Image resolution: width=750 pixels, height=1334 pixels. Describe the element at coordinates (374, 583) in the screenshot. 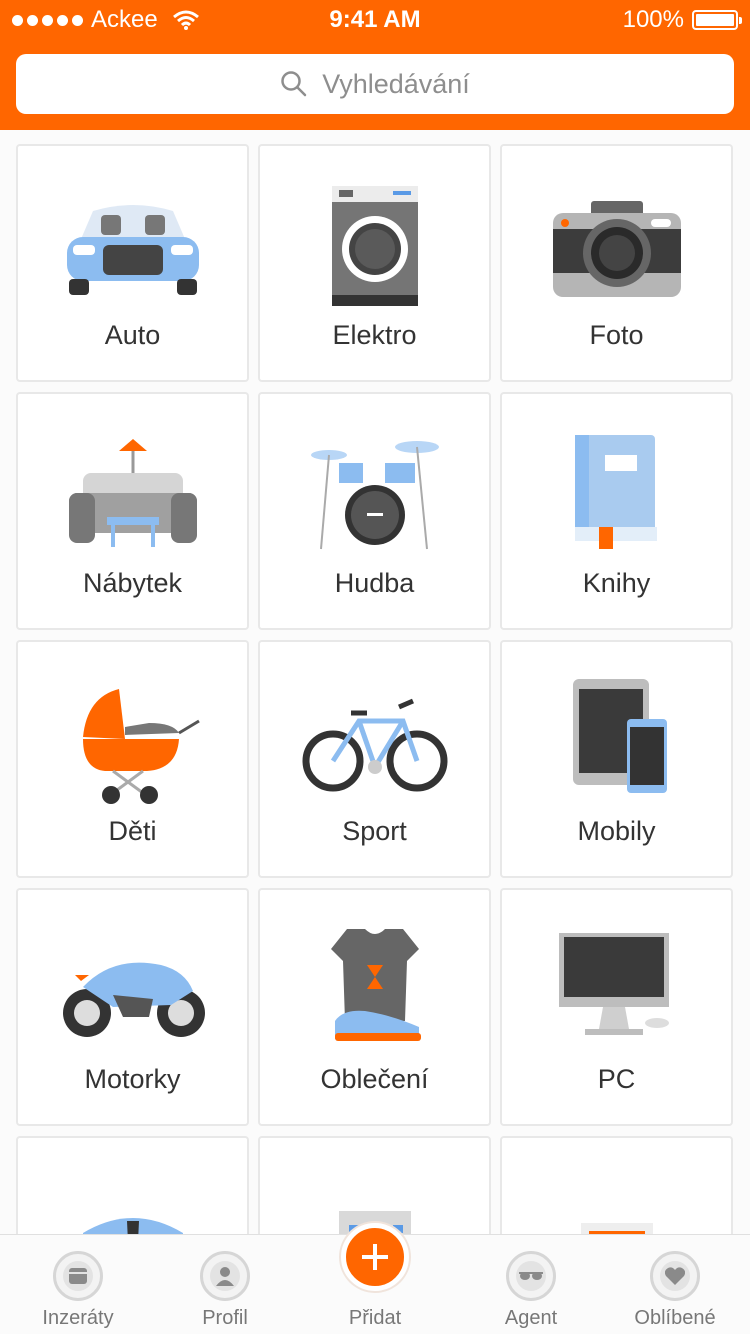

I see `category-label: Hudba` at that location.